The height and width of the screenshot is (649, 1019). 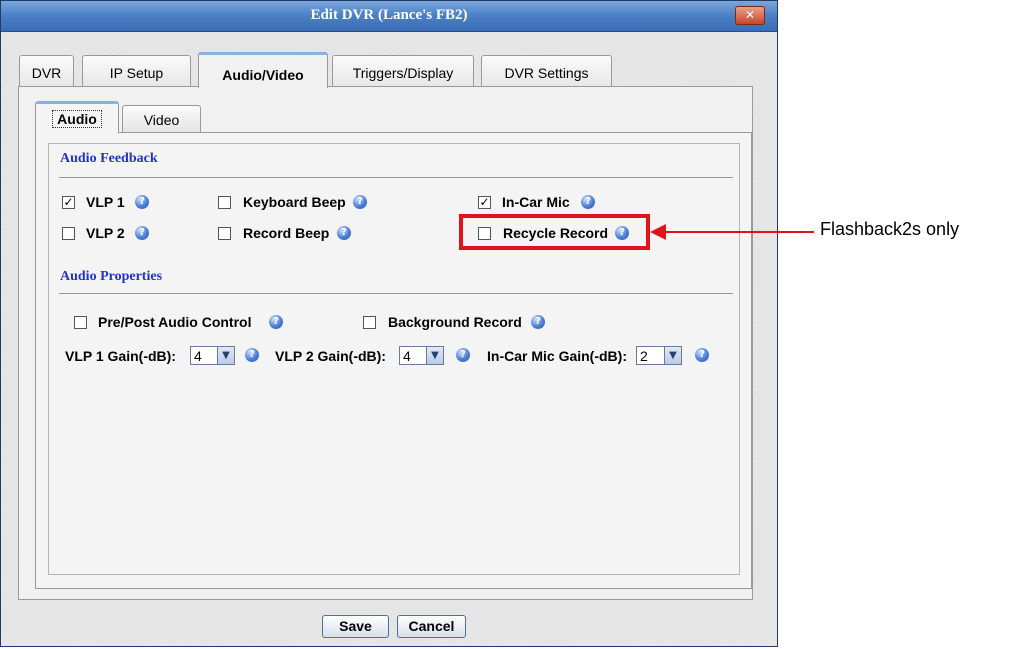 What do you see at coordinates (224, 233) in the screenshot?
I see `record-beep-checkbox` at bounding box center [224, 233].